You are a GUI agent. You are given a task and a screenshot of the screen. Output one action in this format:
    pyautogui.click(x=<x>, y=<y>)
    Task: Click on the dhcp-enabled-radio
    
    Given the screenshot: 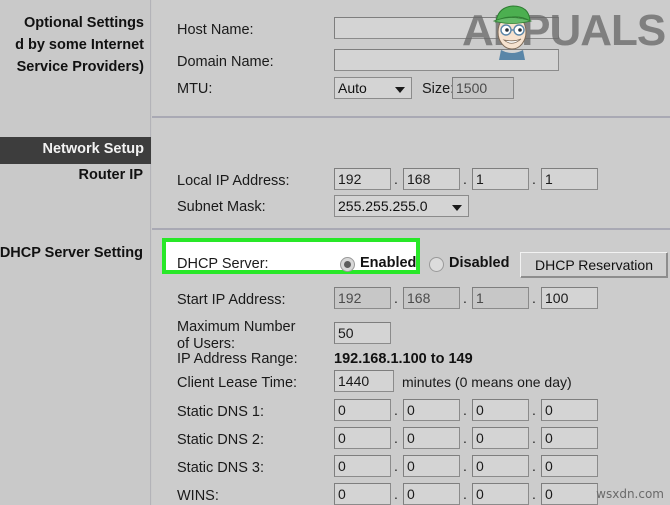 What is the action you would take?
    pyautogui.click(x=347, y=264)
    